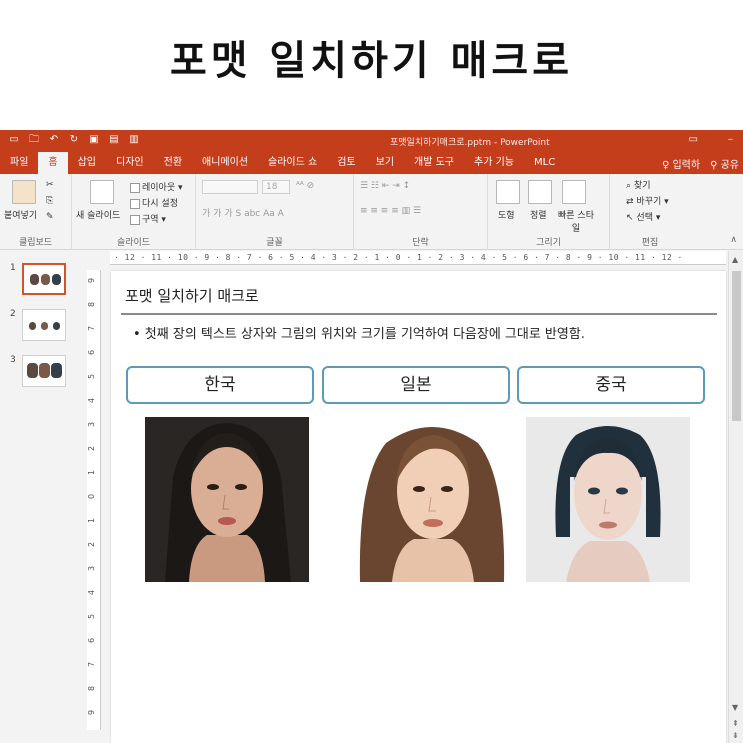 This screenshot has width=743, height=743. What do you see at coordinates (35, 243) in the screenshot?
I see `group-label-clipboard: 클립보드` at bounding box center [35, 243].